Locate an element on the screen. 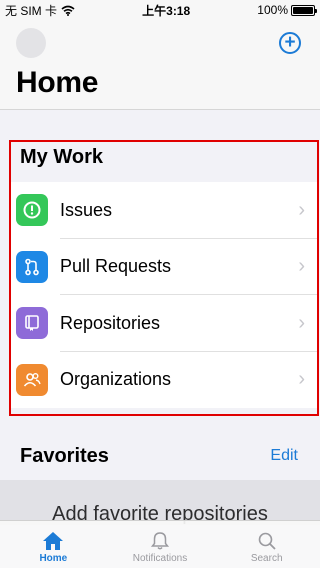 Image resolution: width=320 pixels, height=568 pixels. clock: 上午3:18 is located at coordinates (166, 10).